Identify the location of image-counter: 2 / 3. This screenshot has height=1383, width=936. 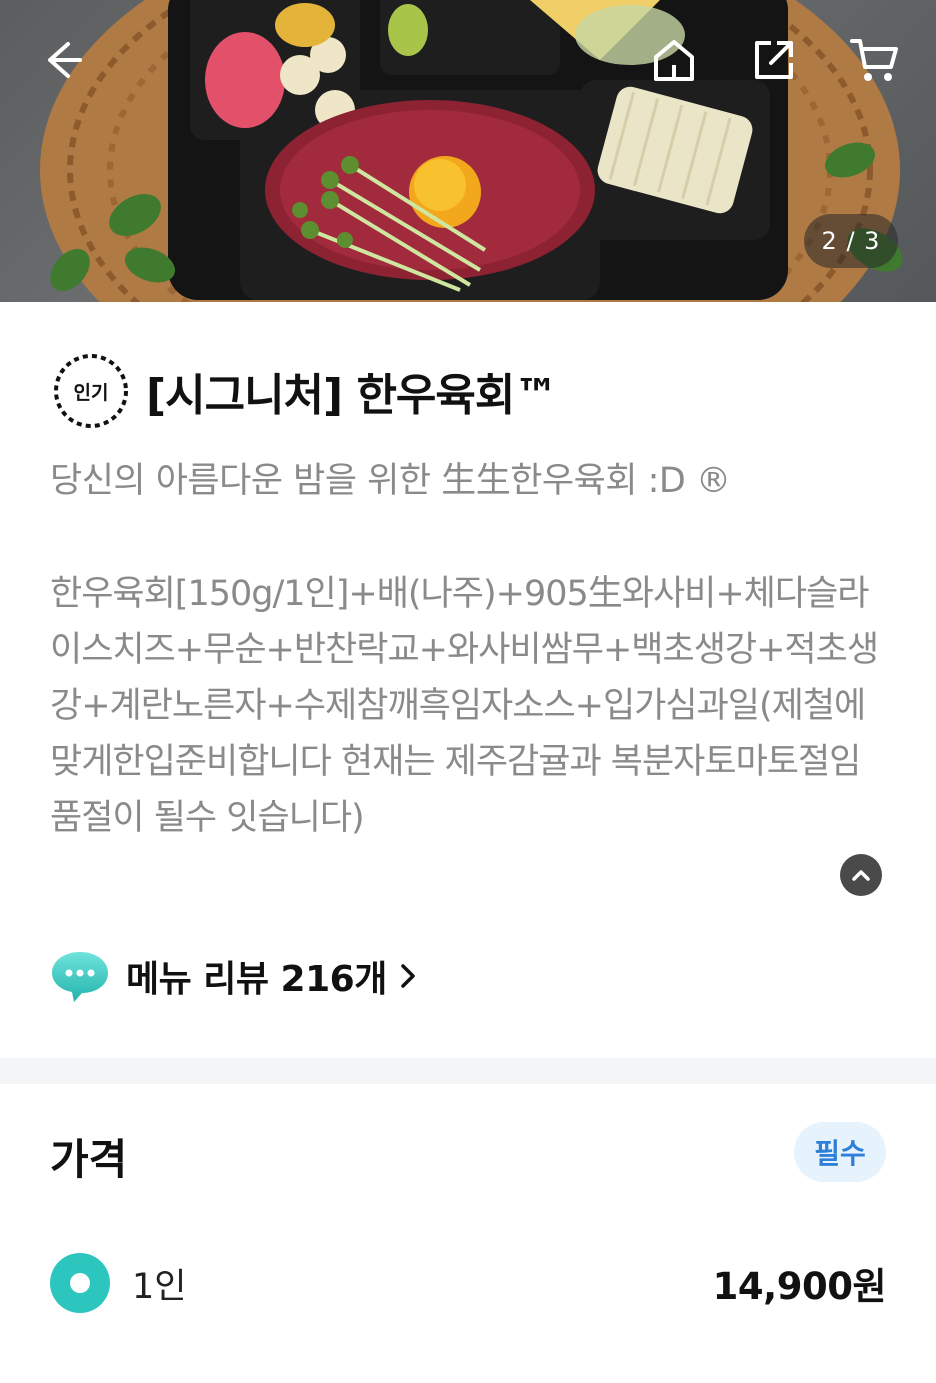
(851, 241).